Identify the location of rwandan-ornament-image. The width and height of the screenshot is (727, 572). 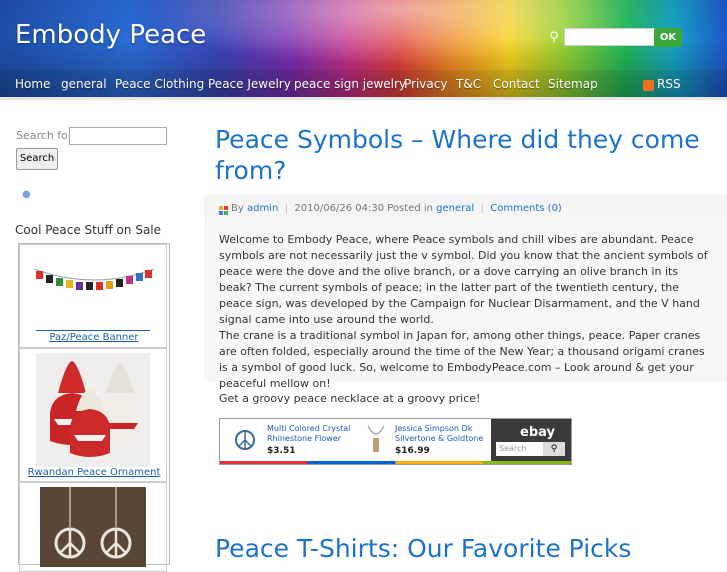
(93, 410).